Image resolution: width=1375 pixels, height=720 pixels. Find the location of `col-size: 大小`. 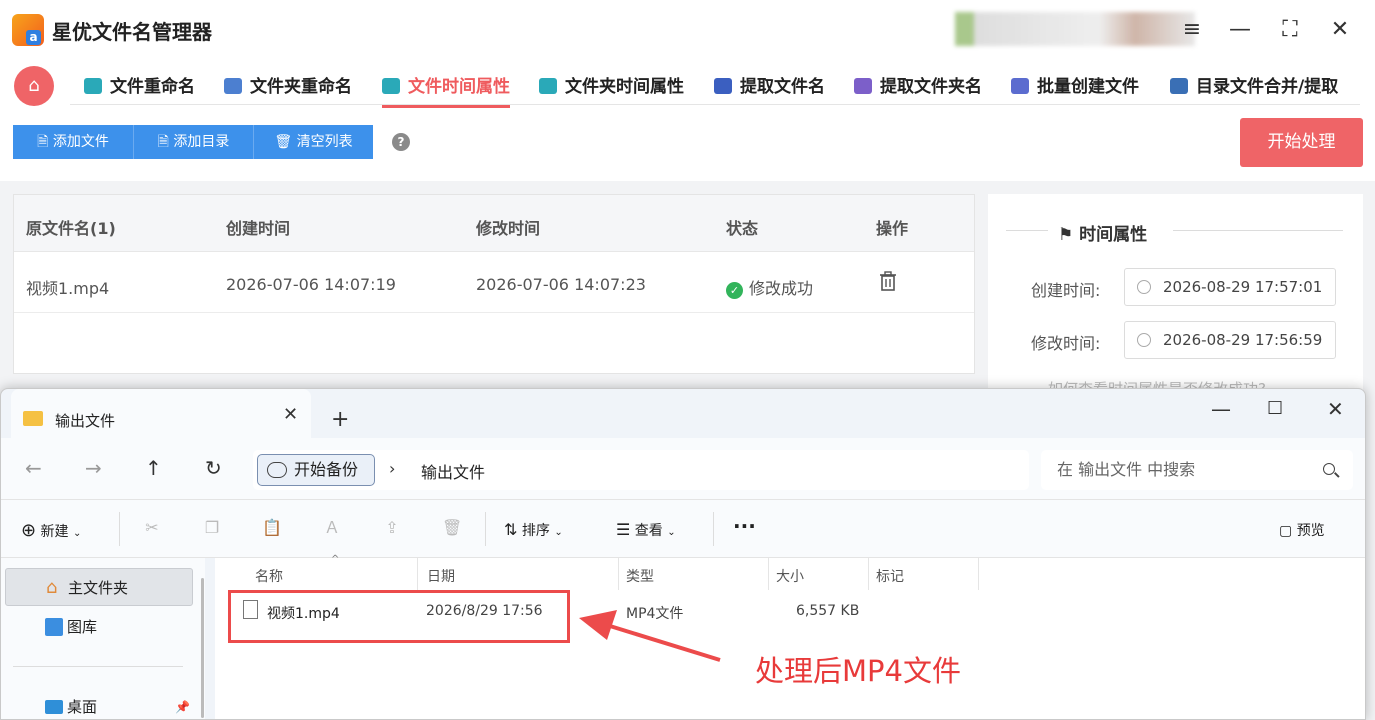

col-size: 大小 is located at coordinates (790, 576).